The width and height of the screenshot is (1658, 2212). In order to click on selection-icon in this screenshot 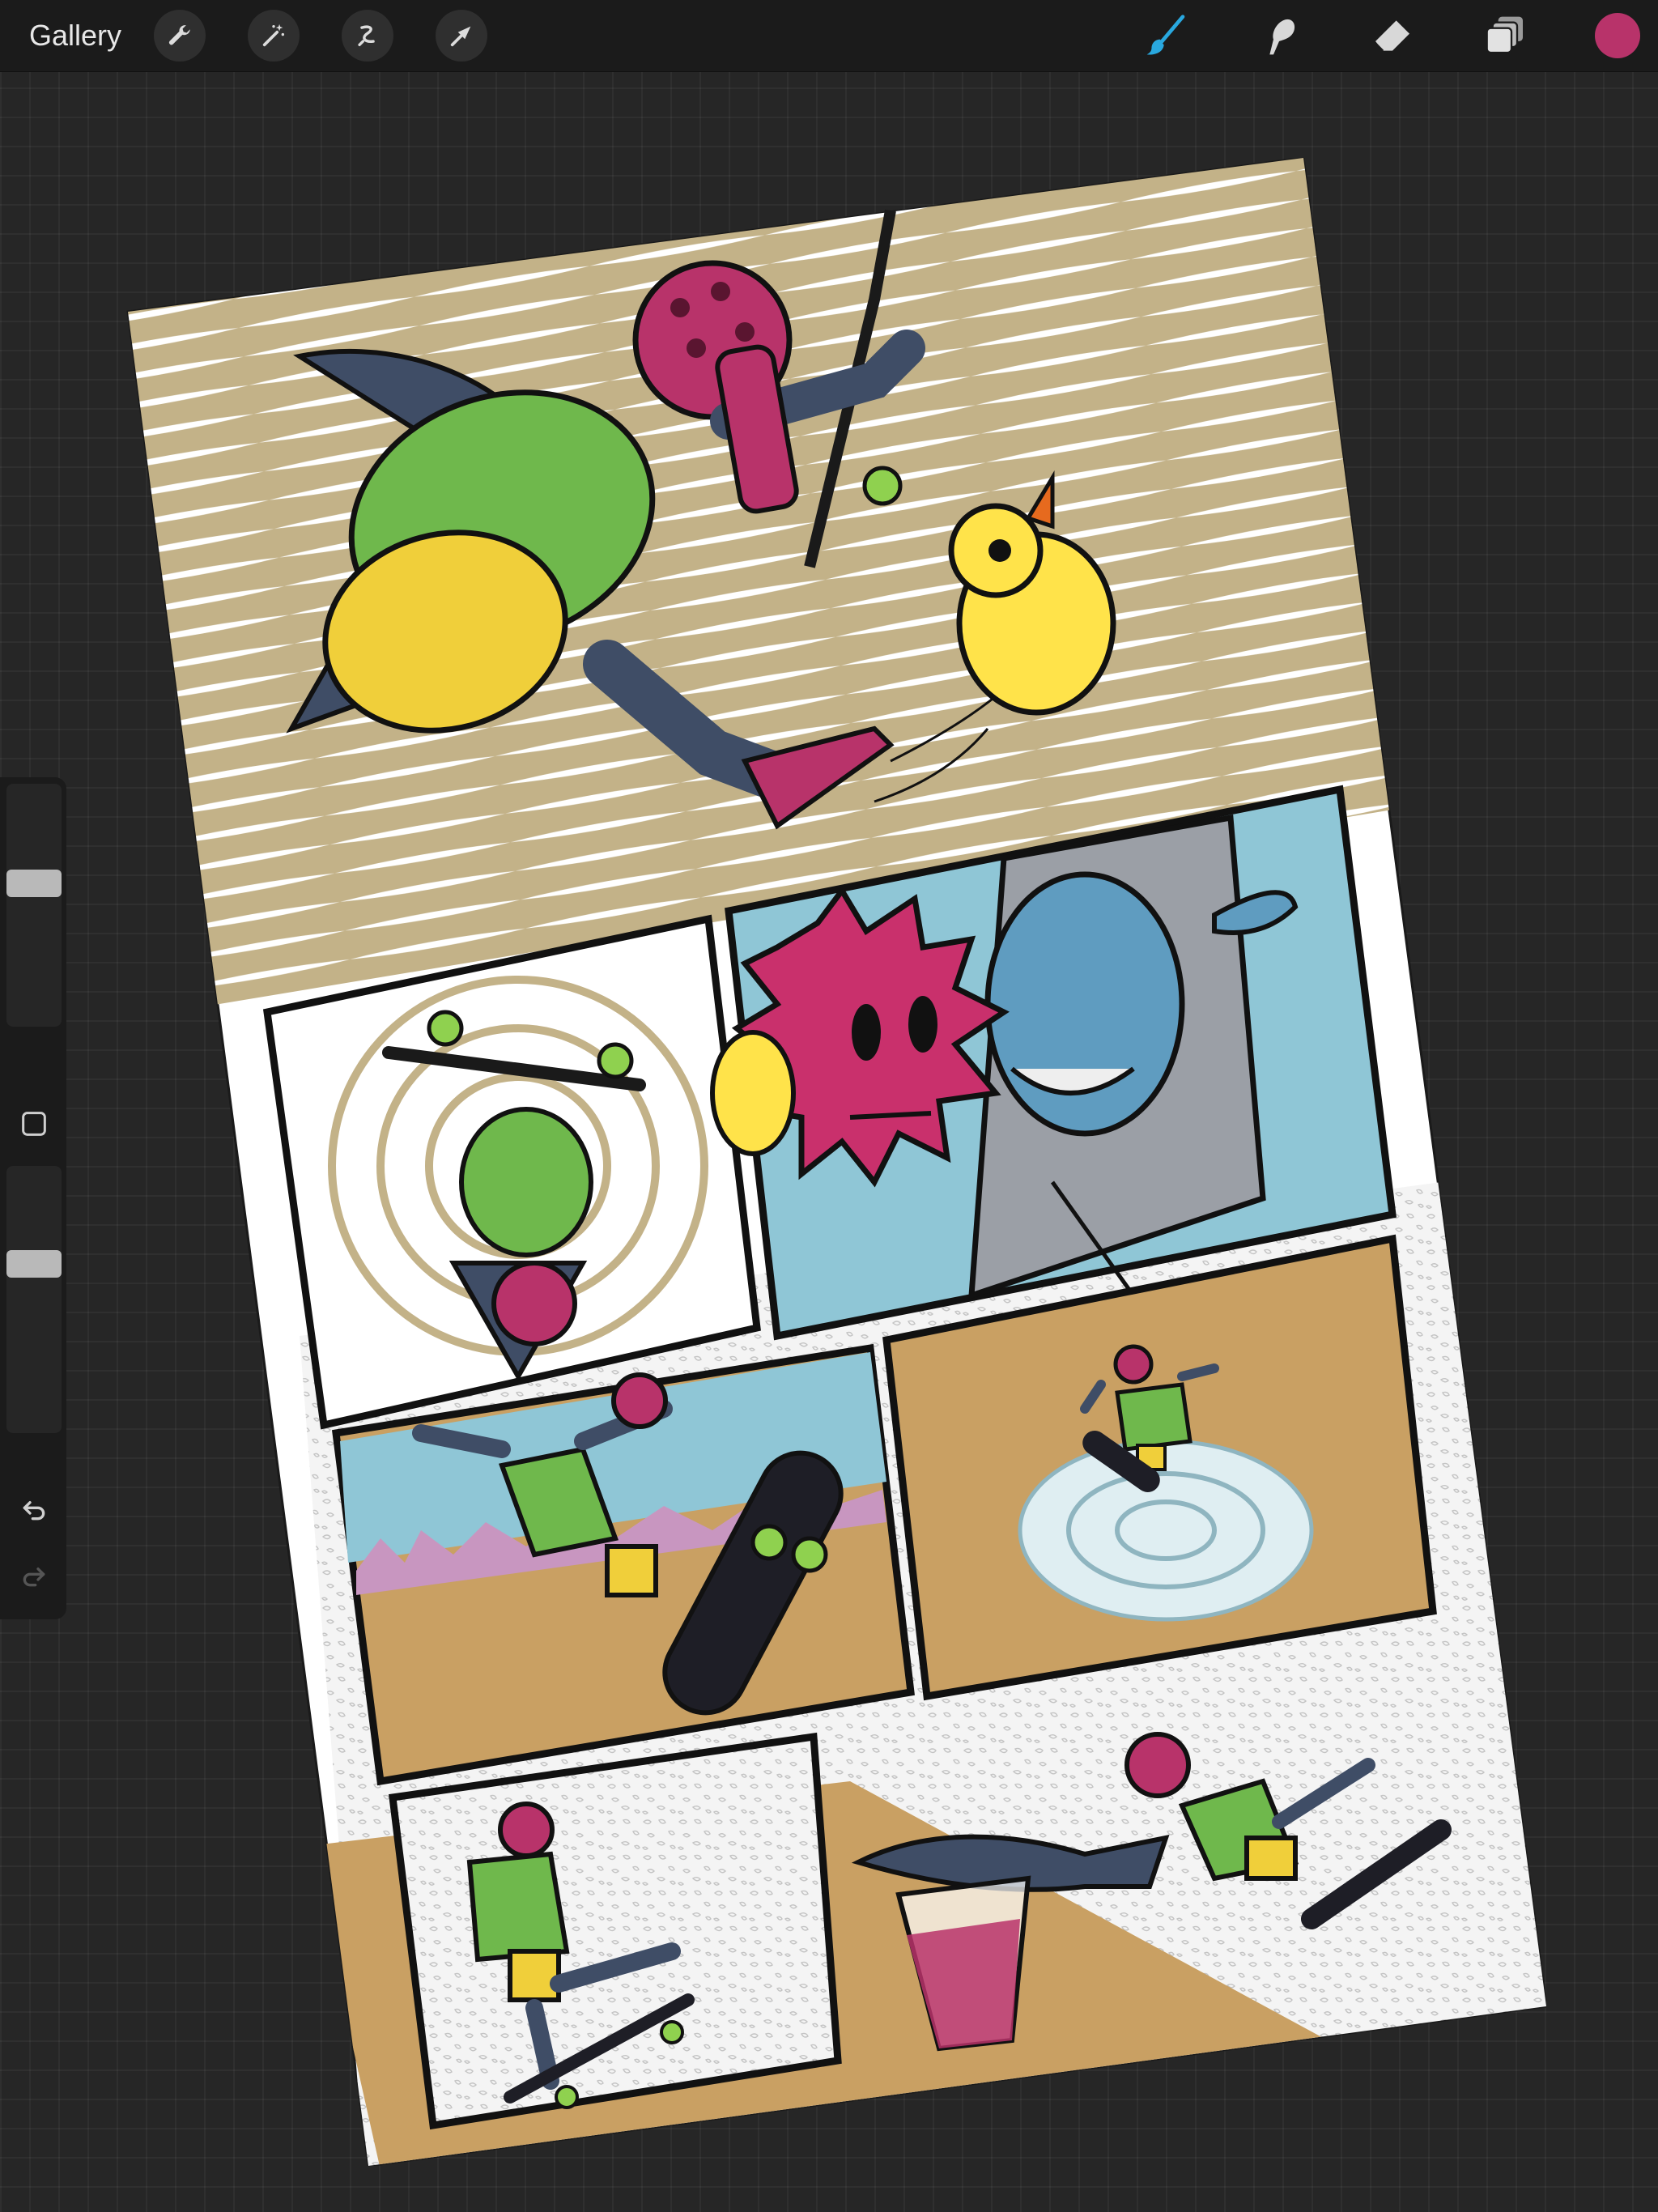, I will do `click(366, 36)`.